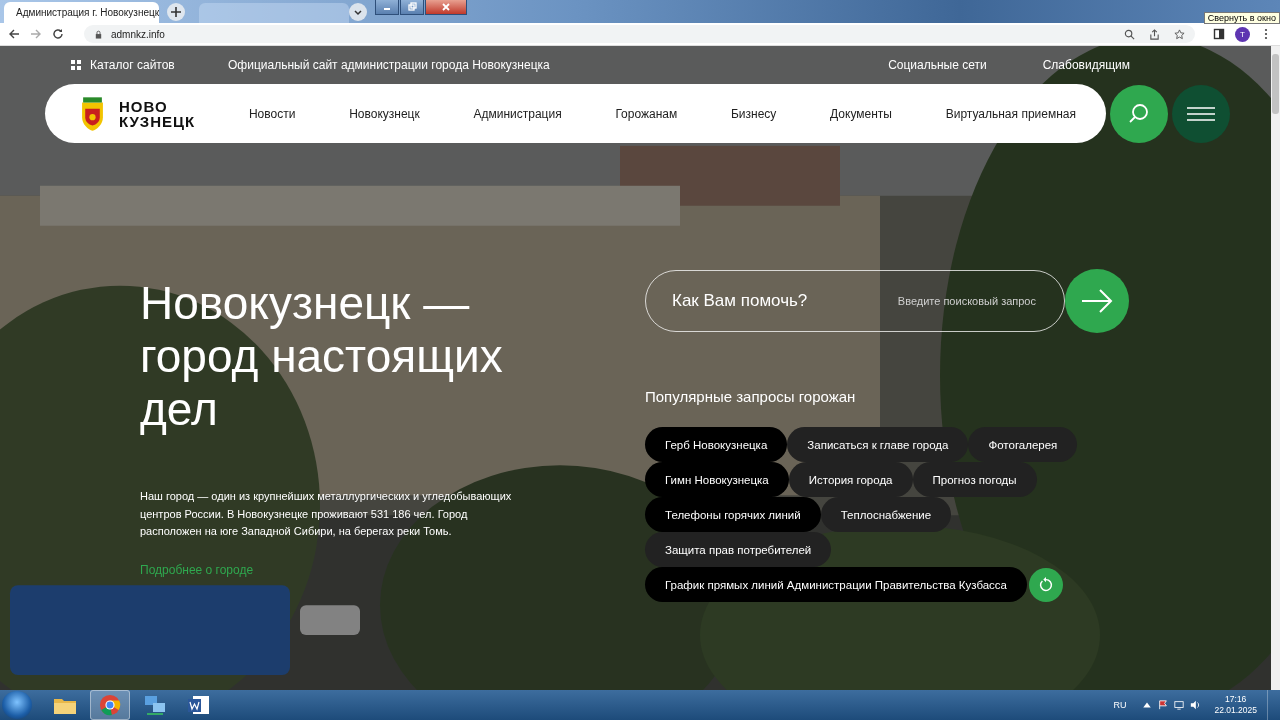 The height and width of the screenshot is (720, 1280). Describe the element at coordinates (384, 113) in the screenshot. I see `nav-link: Новокузнецк` at that location.